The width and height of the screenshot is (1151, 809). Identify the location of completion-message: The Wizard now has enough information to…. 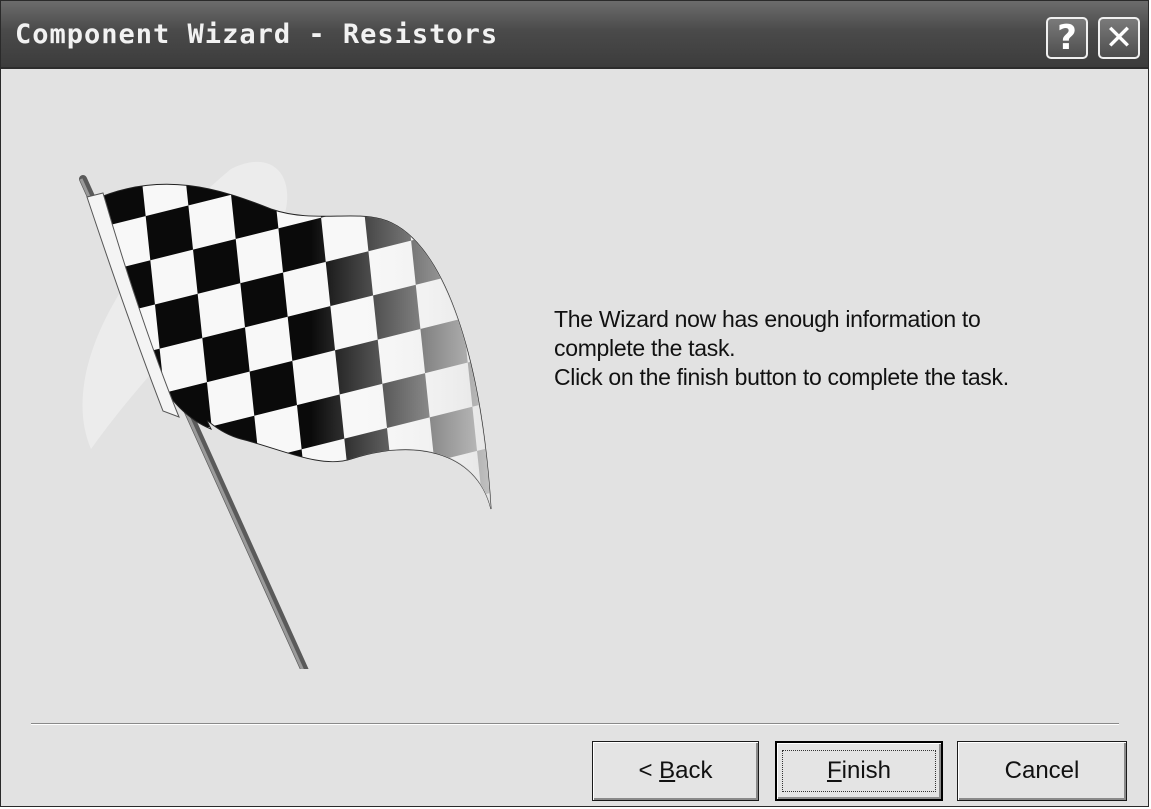
(824, 348).